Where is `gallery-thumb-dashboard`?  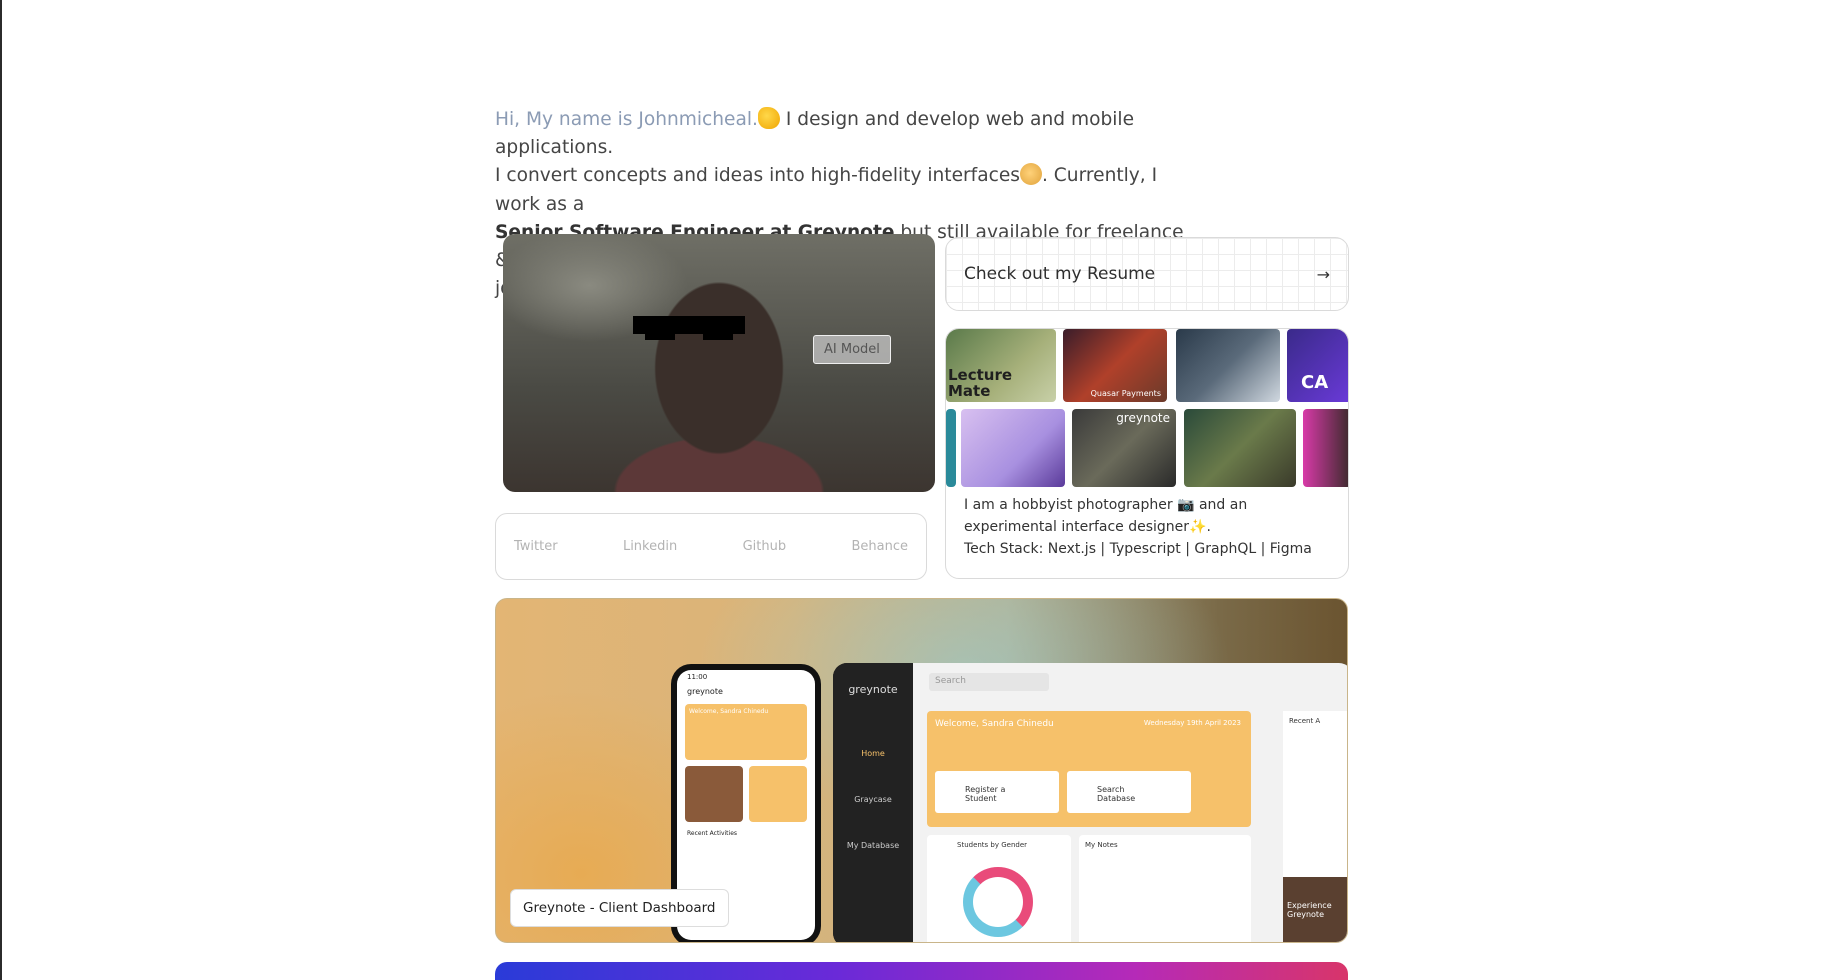
gallery-thumb-dashboard is located at coordinates (951, 448).